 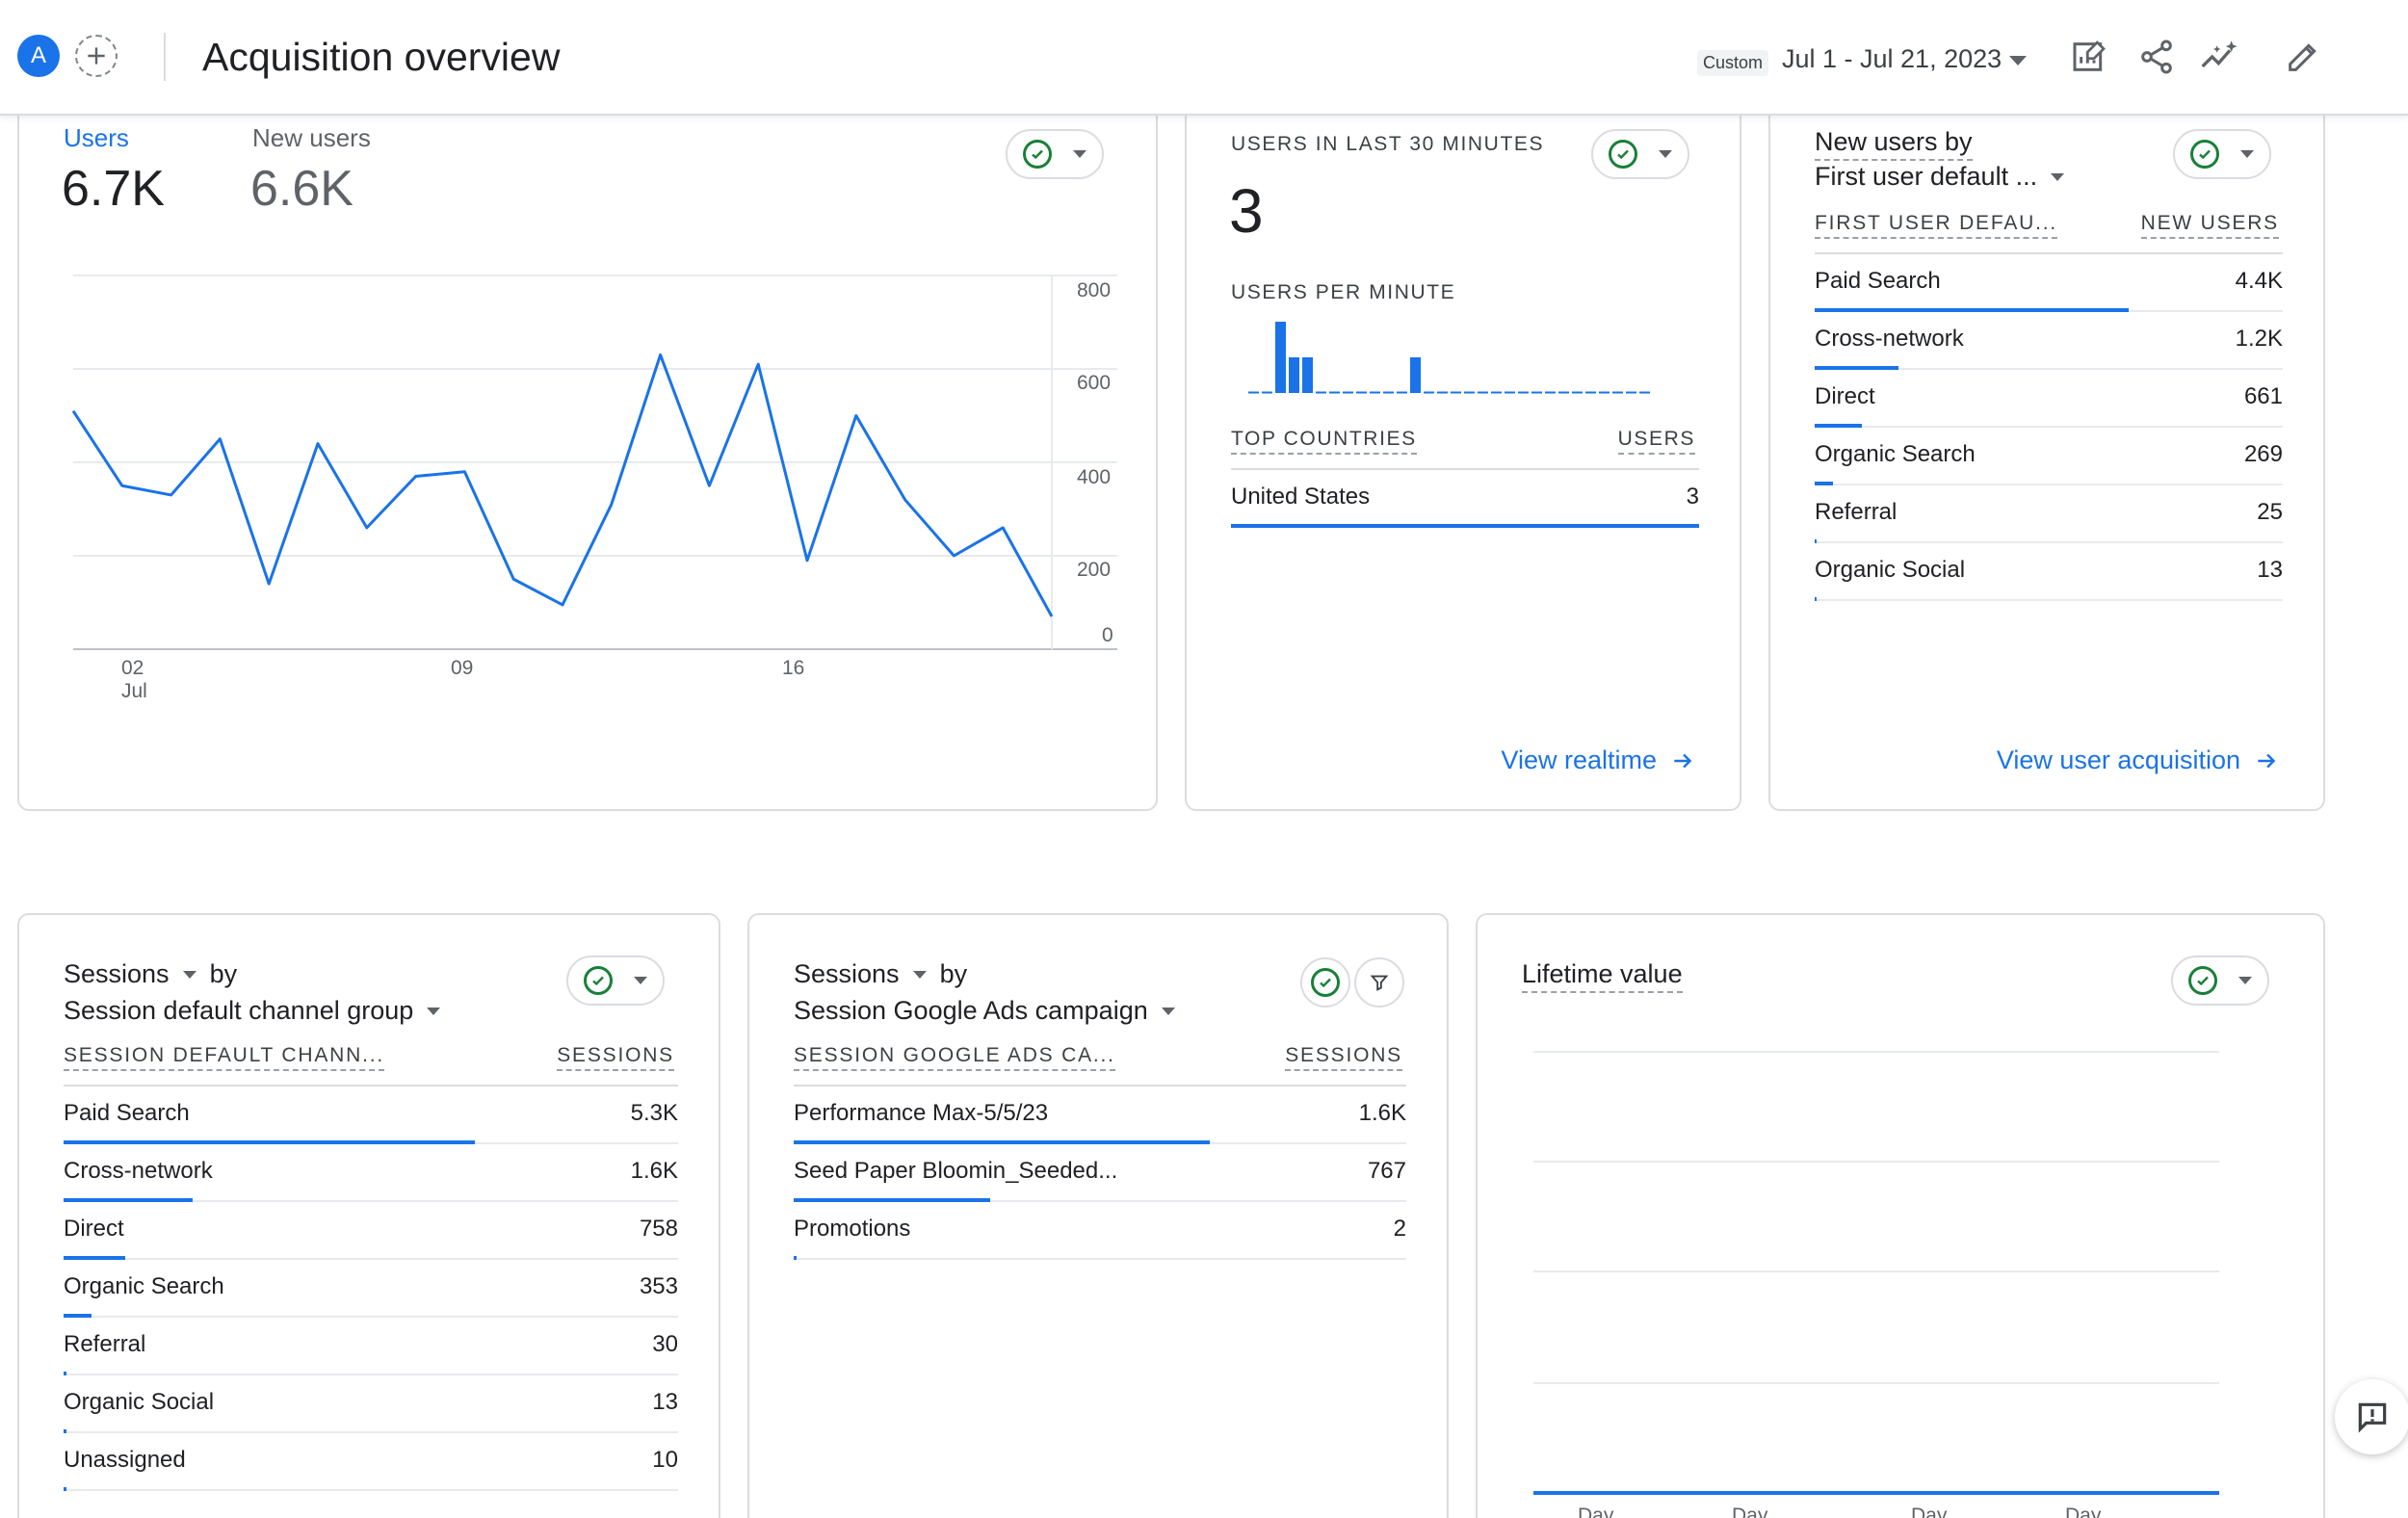 What do you see at coordinates (2049, 456) in the screenshot?
I see `table-row: Organic Search 269` at bounding box center [2049, 456].